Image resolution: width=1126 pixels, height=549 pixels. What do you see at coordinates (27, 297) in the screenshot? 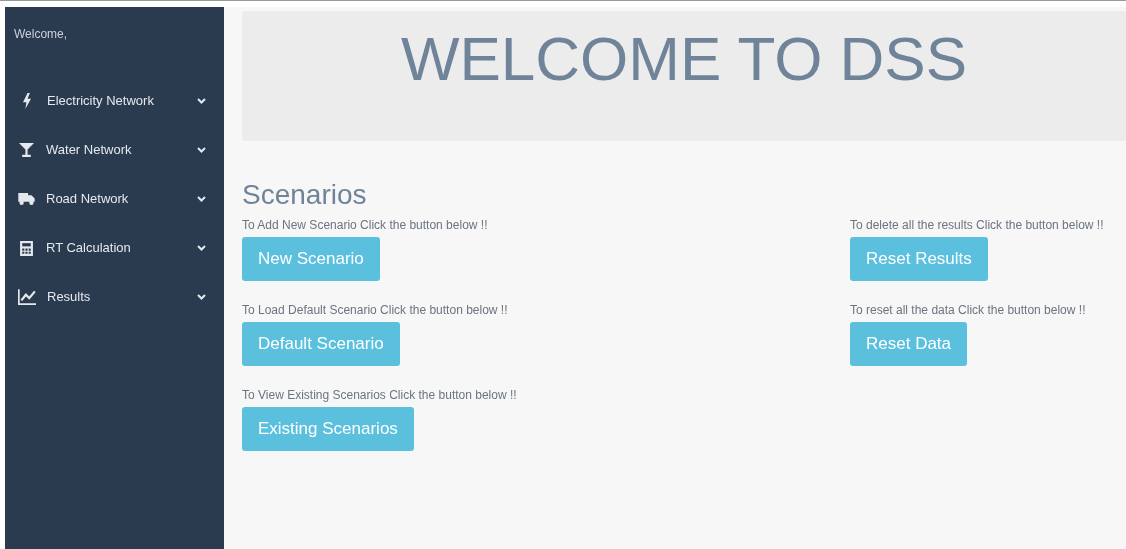
I see `line-chart-icon` at bounding box center [27, 297].